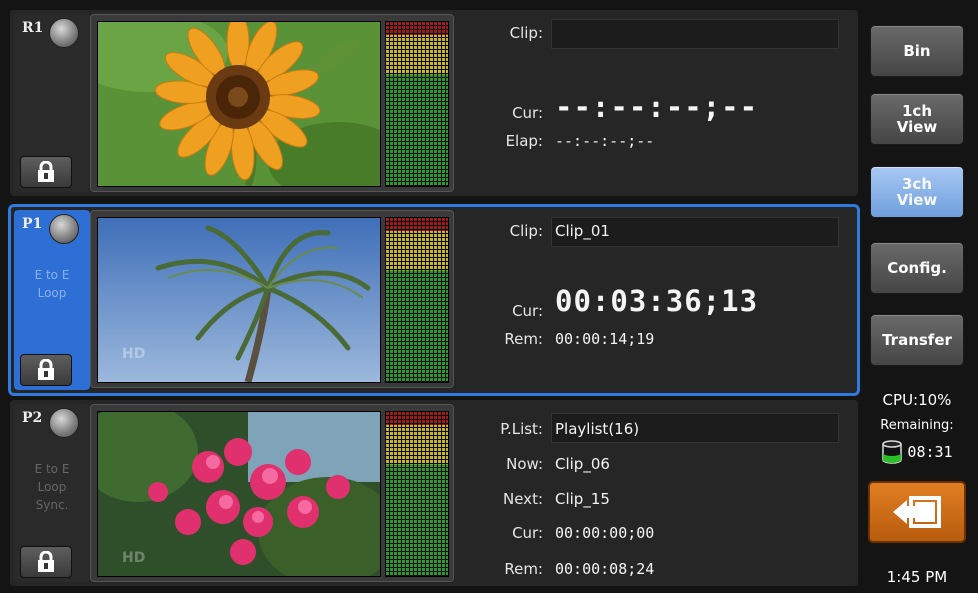 This screenshot has width=978, height=593. I want to click on video-preview-palm-tree: HD, so click(239, 300).